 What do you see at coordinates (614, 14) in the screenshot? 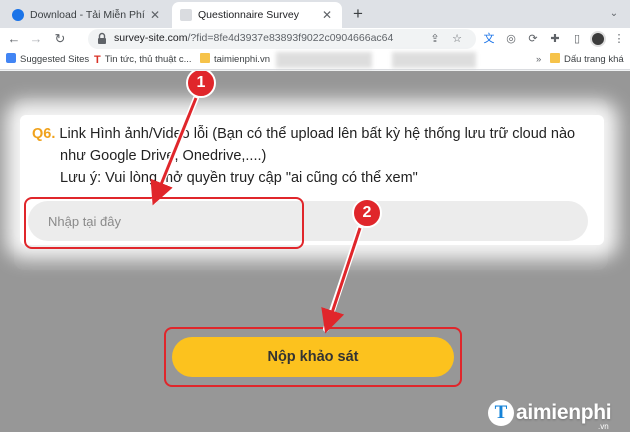
I see `chevron-down-icon: ⌄` at bounding box center [614, 14].